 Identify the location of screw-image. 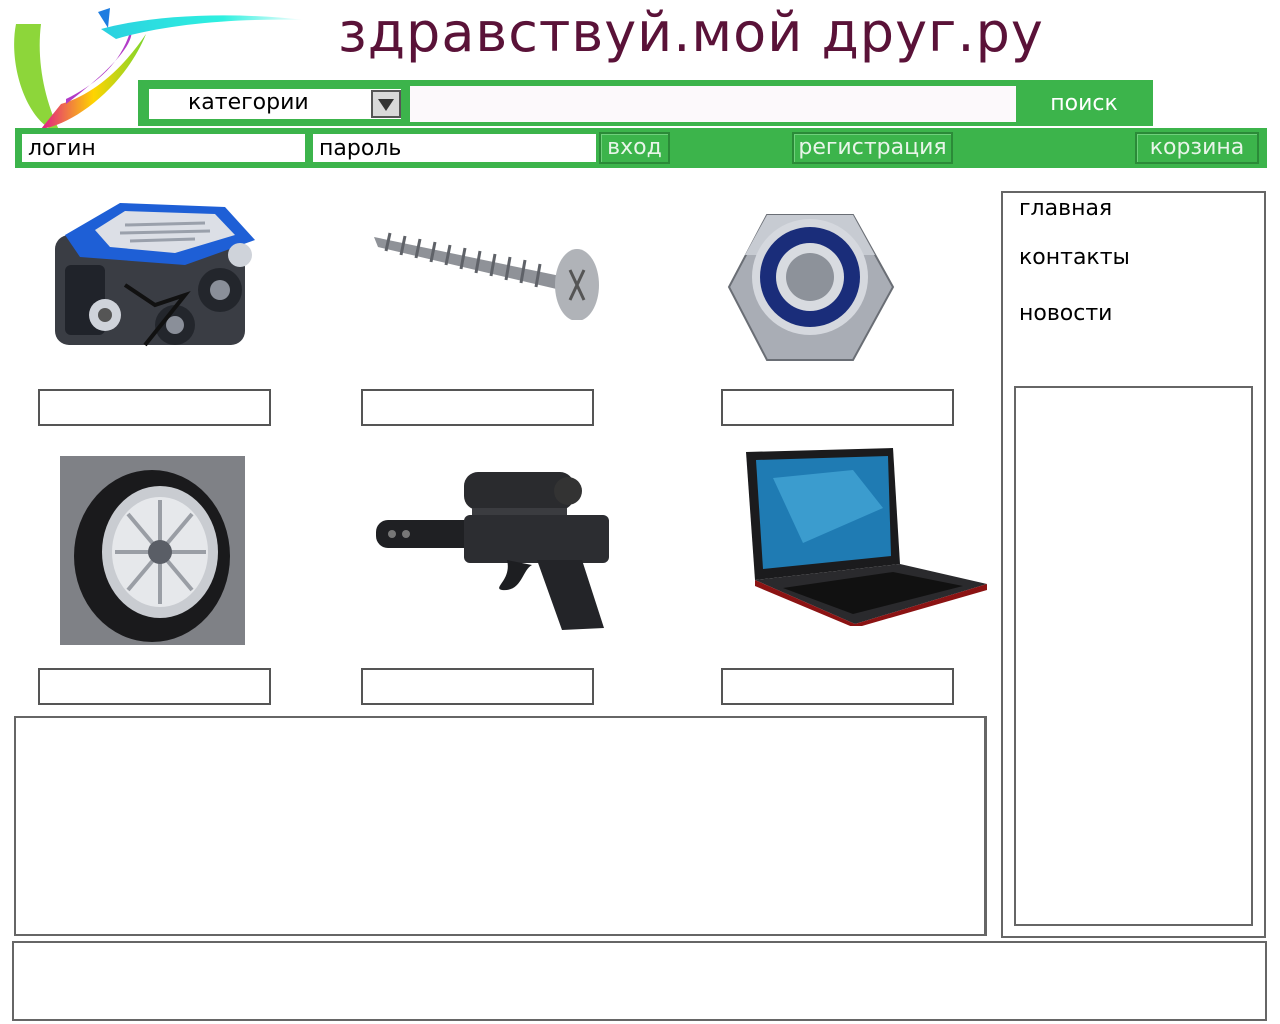
(487, 272).